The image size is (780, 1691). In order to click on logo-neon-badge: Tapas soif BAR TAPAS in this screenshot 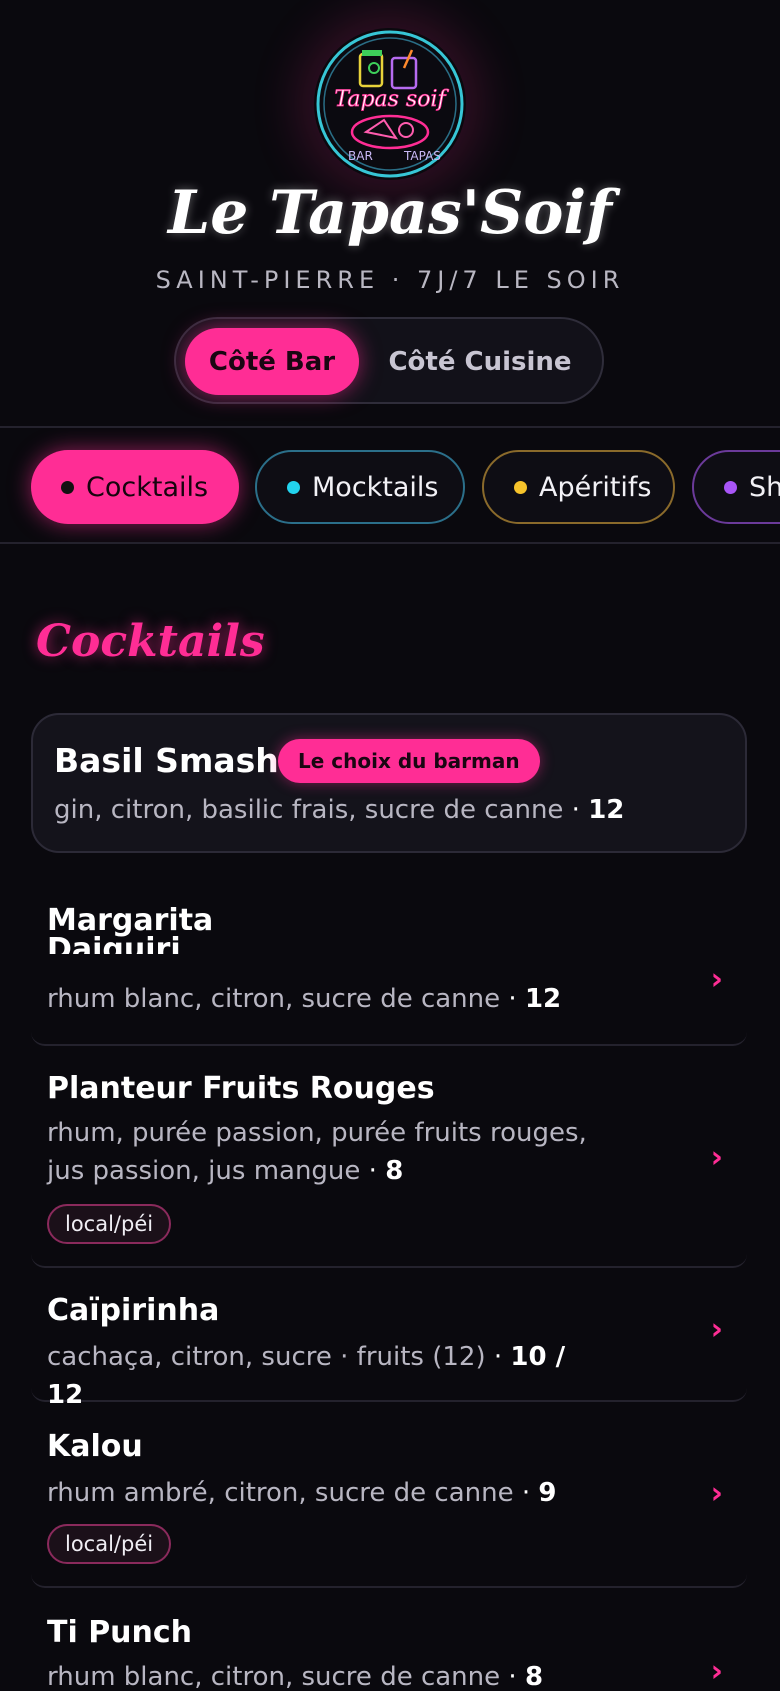, I will do `click(390, 104)`.